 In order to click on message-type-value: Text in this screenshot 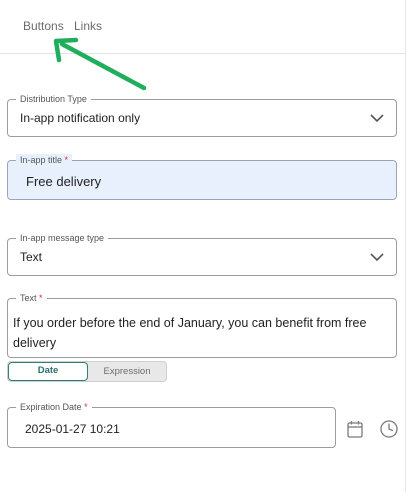, I will do `click(31, 257)`.